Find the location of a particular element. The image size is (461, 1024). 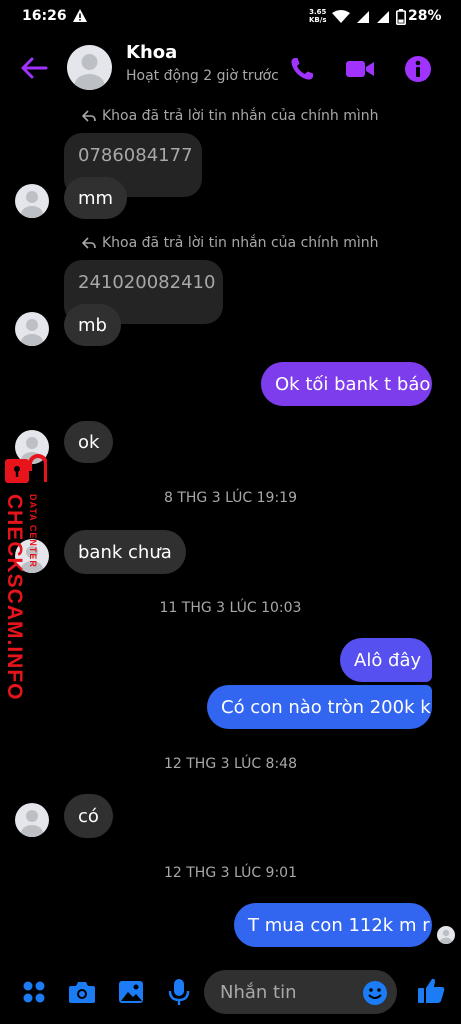

wifi-icon is located at coordinates (341, 16).